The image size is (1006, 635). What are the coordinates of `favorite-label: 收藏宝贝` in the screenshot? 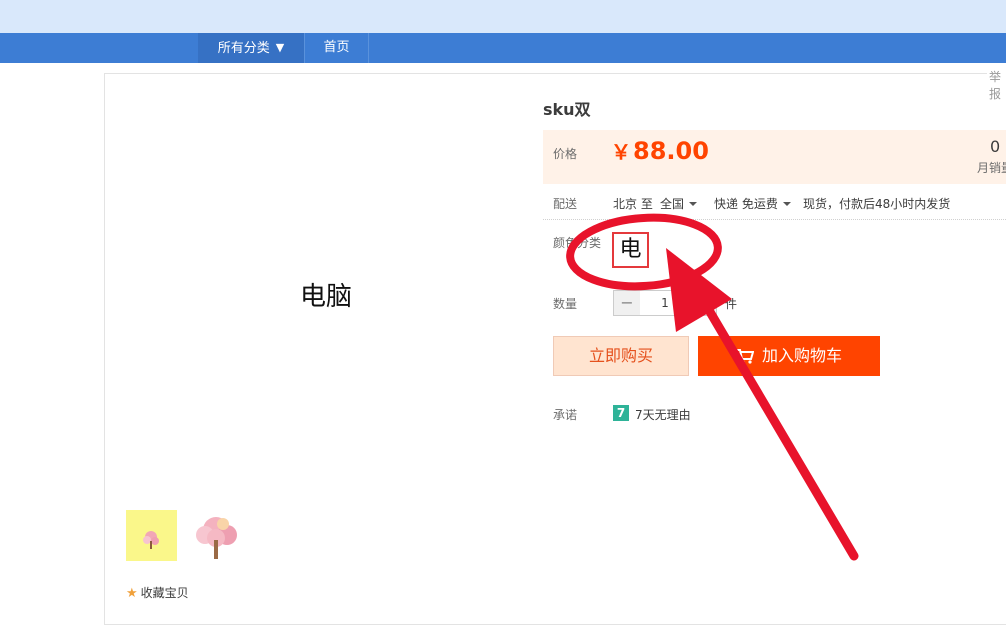 It's located at (164, 593).